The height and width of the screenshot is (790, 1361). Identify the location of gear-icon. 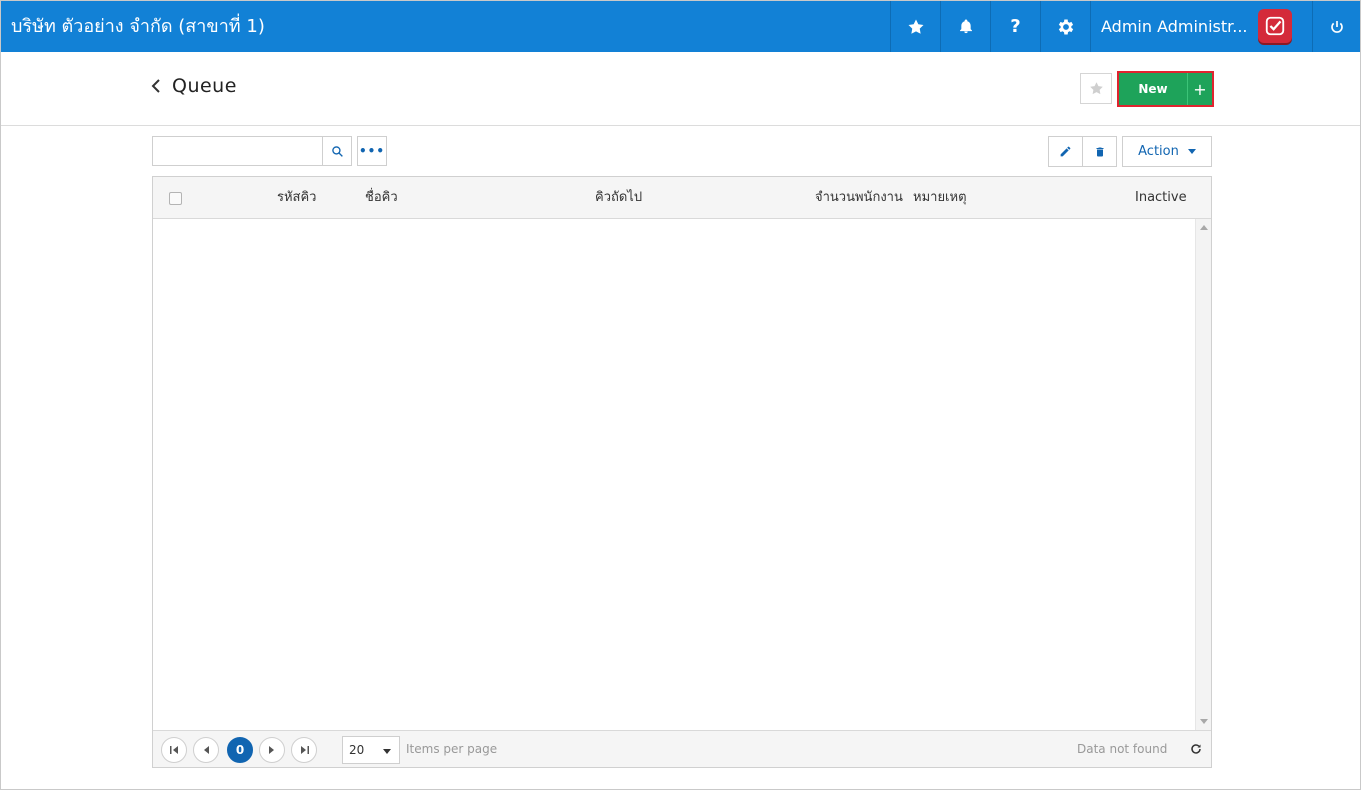
(1065, 26).